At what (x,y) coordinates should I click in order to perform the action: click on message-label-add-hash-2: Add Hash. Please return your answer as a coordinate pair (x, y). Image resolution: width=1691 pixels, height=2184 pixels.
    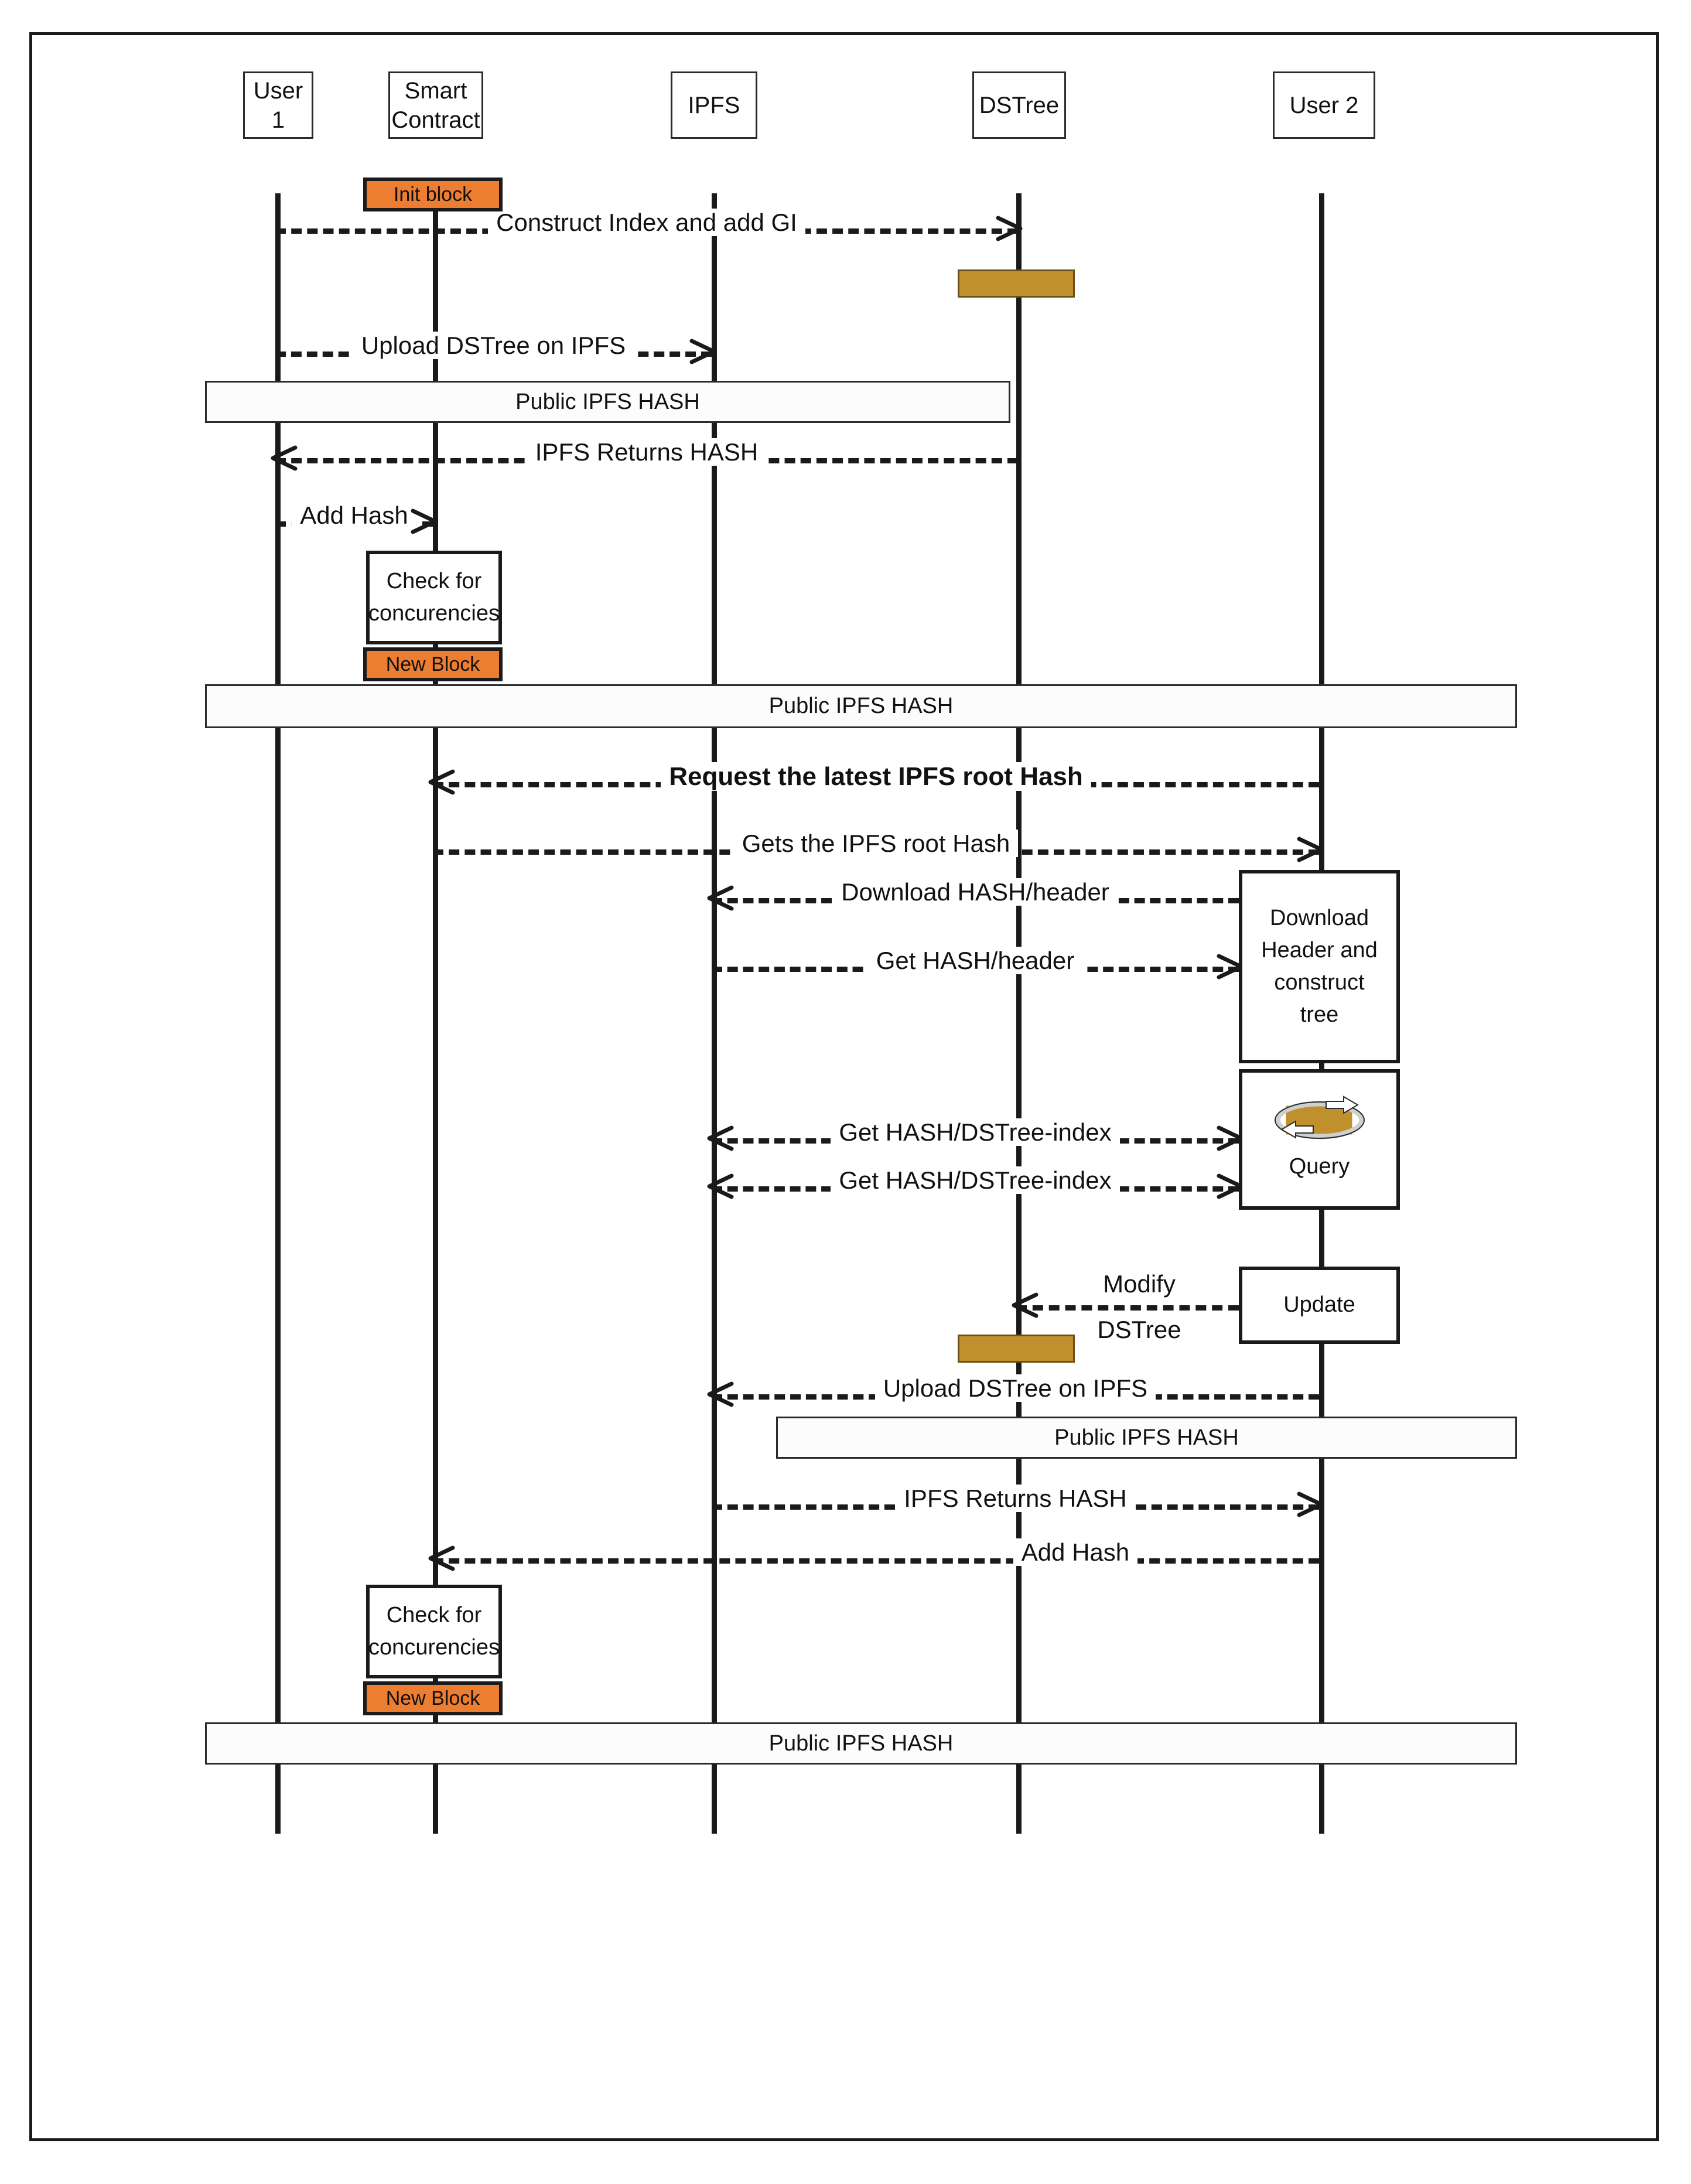
    Looking at the image, I should click on (1075, 1552).